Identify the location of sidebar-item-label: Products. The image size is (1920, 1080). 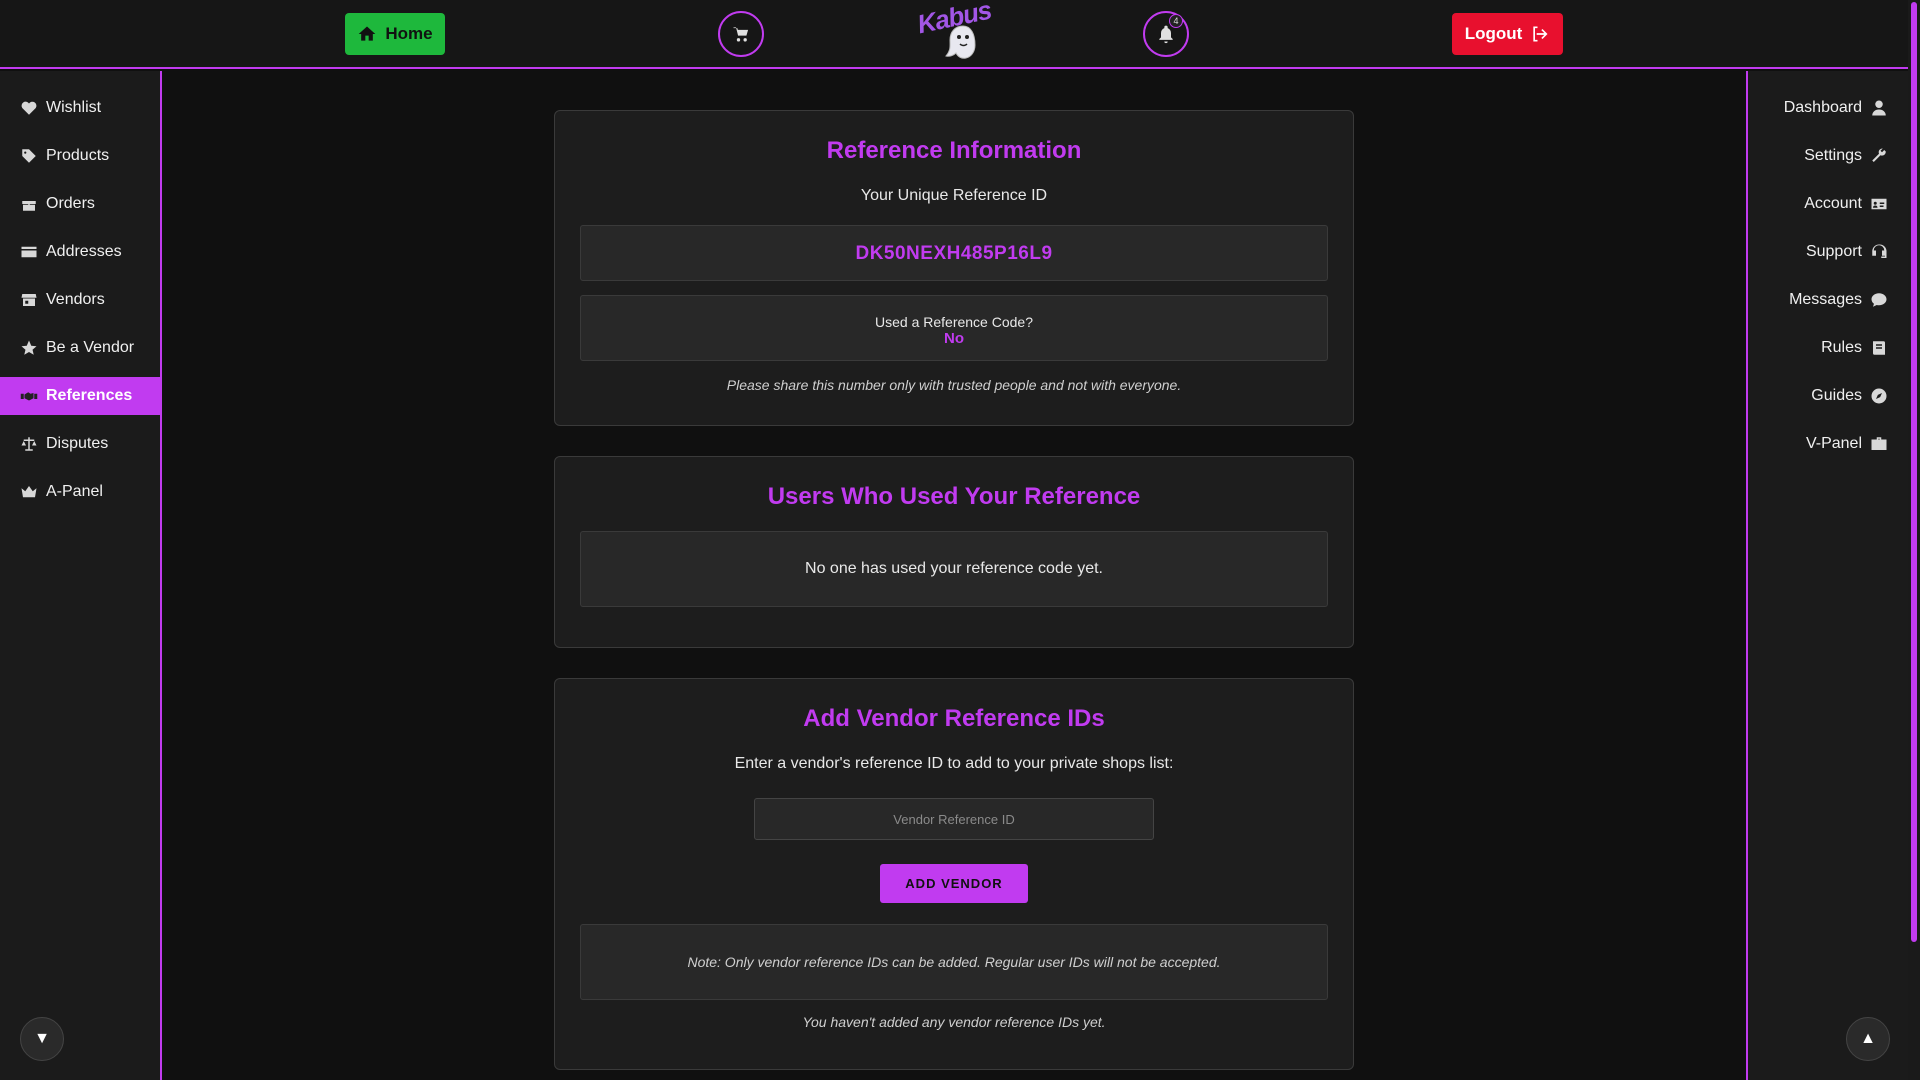
(78, 155).